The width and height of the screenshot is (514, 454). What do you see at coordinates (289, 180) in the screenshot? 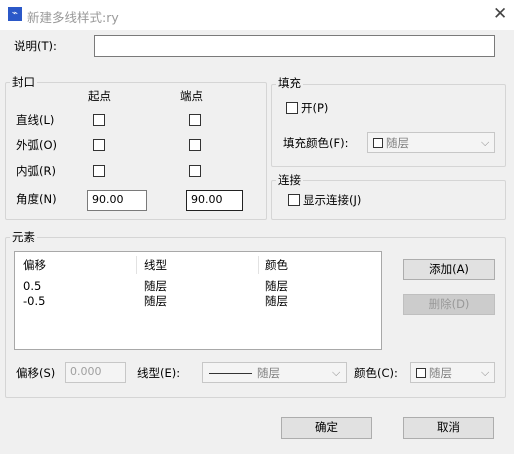
I see `connect-legend: 连接` at bounding box center [289, 180].